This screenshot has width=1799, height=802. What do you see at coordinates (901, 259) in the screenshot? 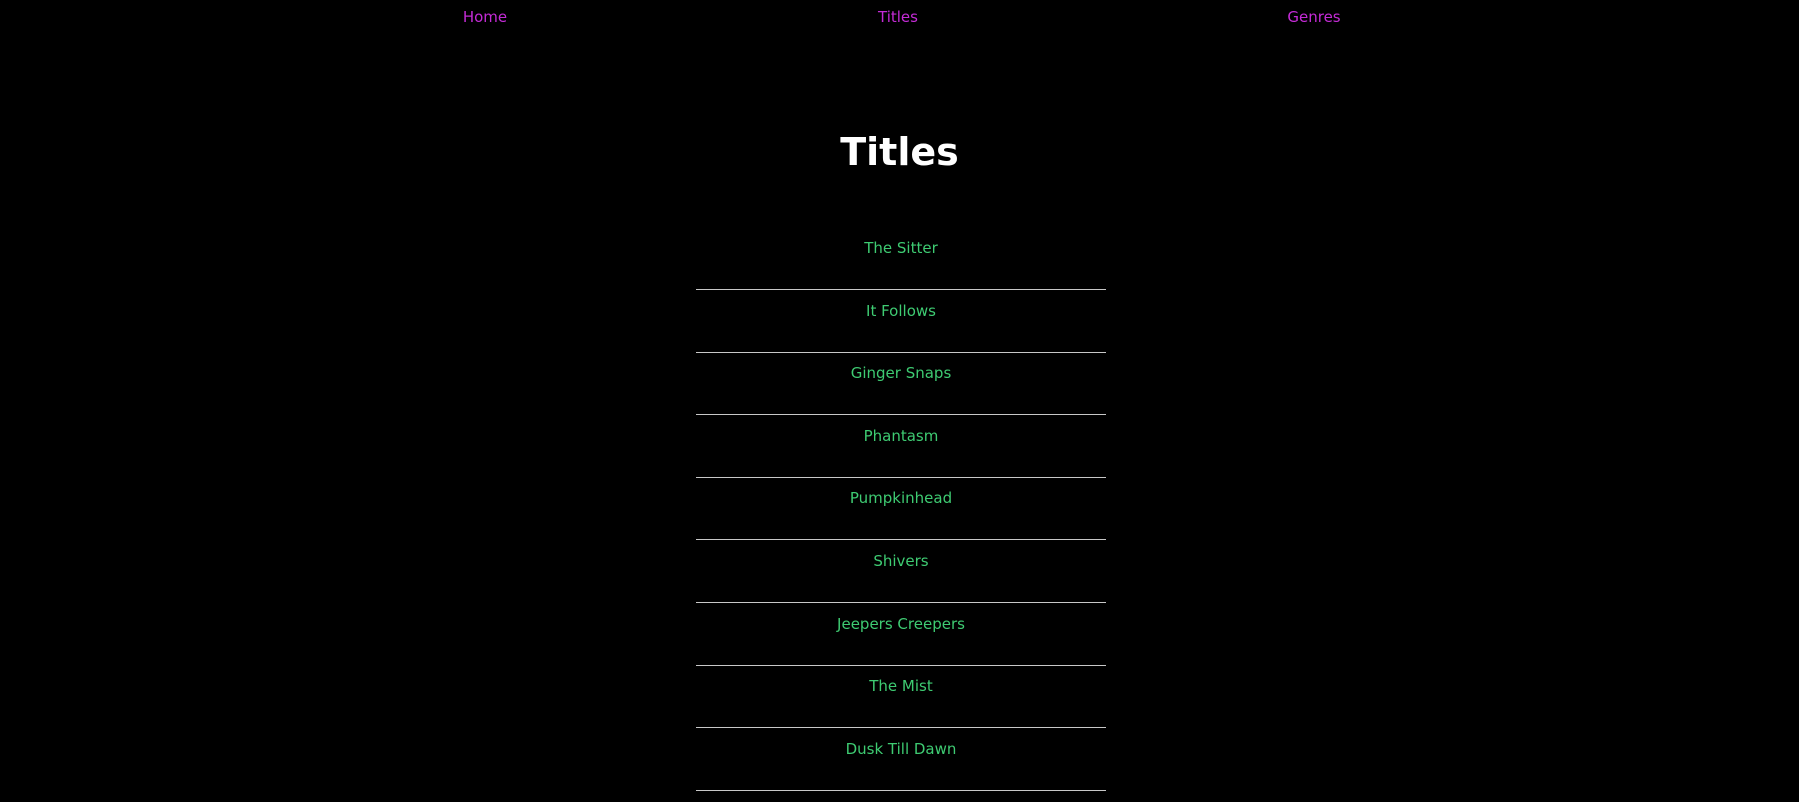
I see `list-item: The Sitter` at bounding box center [901, 259].